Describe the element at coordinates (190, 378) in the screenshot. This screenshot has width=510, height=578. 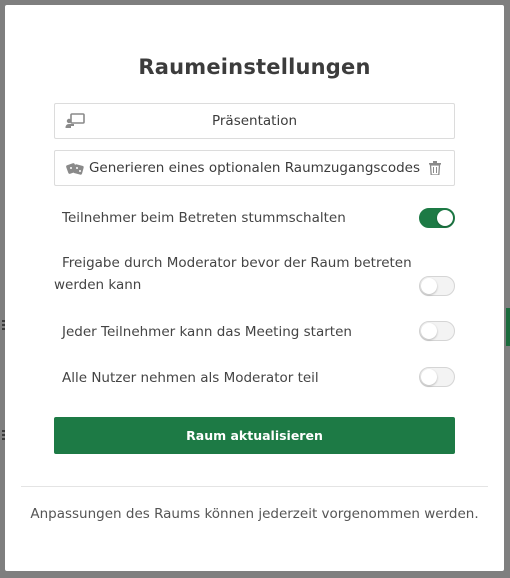
I see `setting-label: Alle Nutzer nehmen als Moderator teil` at that location.